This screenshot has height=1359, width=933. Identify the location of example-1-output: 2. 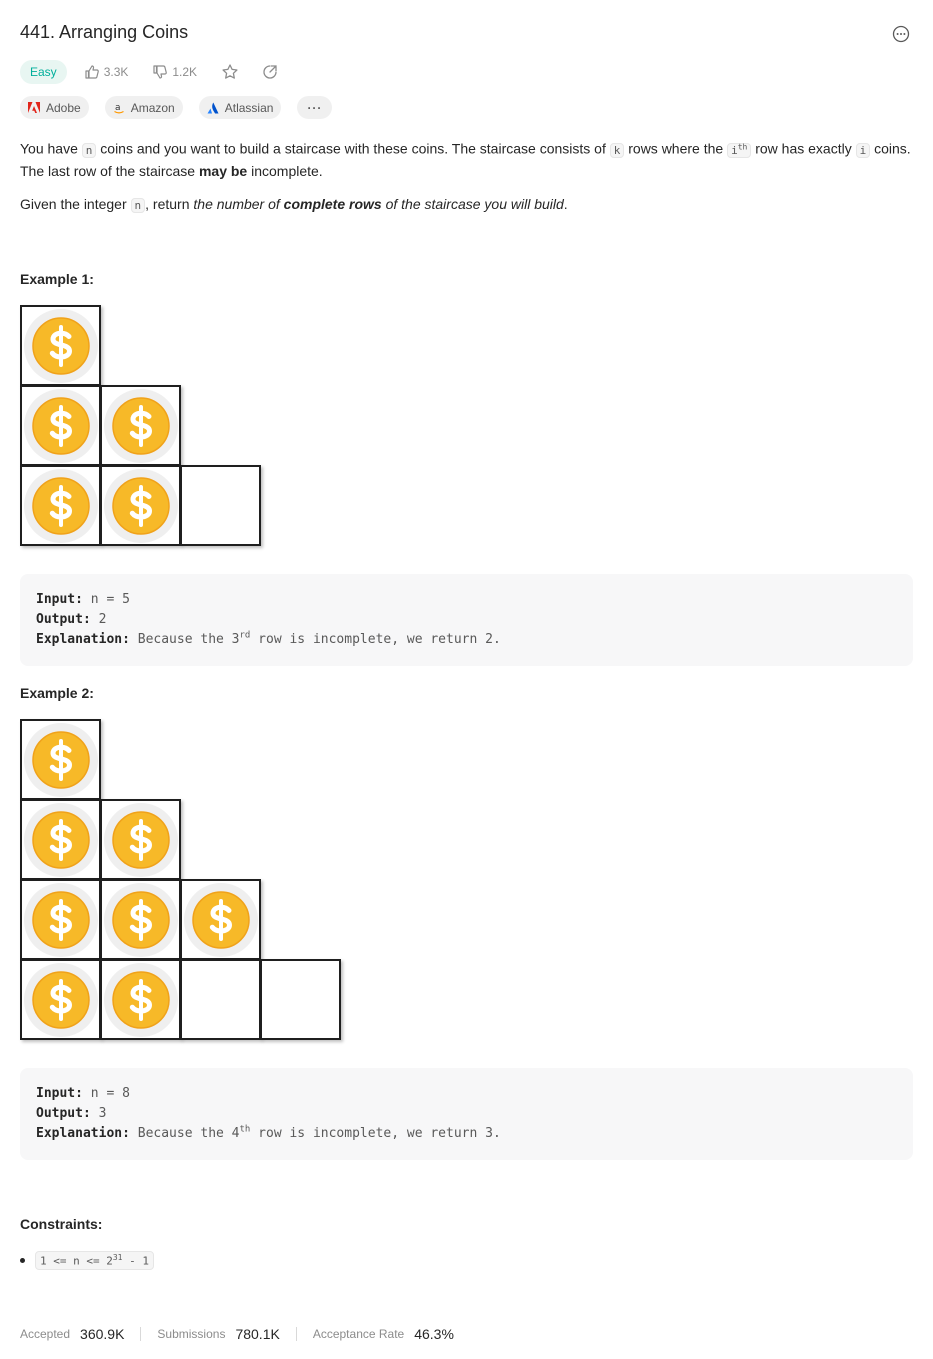
(102, 619).